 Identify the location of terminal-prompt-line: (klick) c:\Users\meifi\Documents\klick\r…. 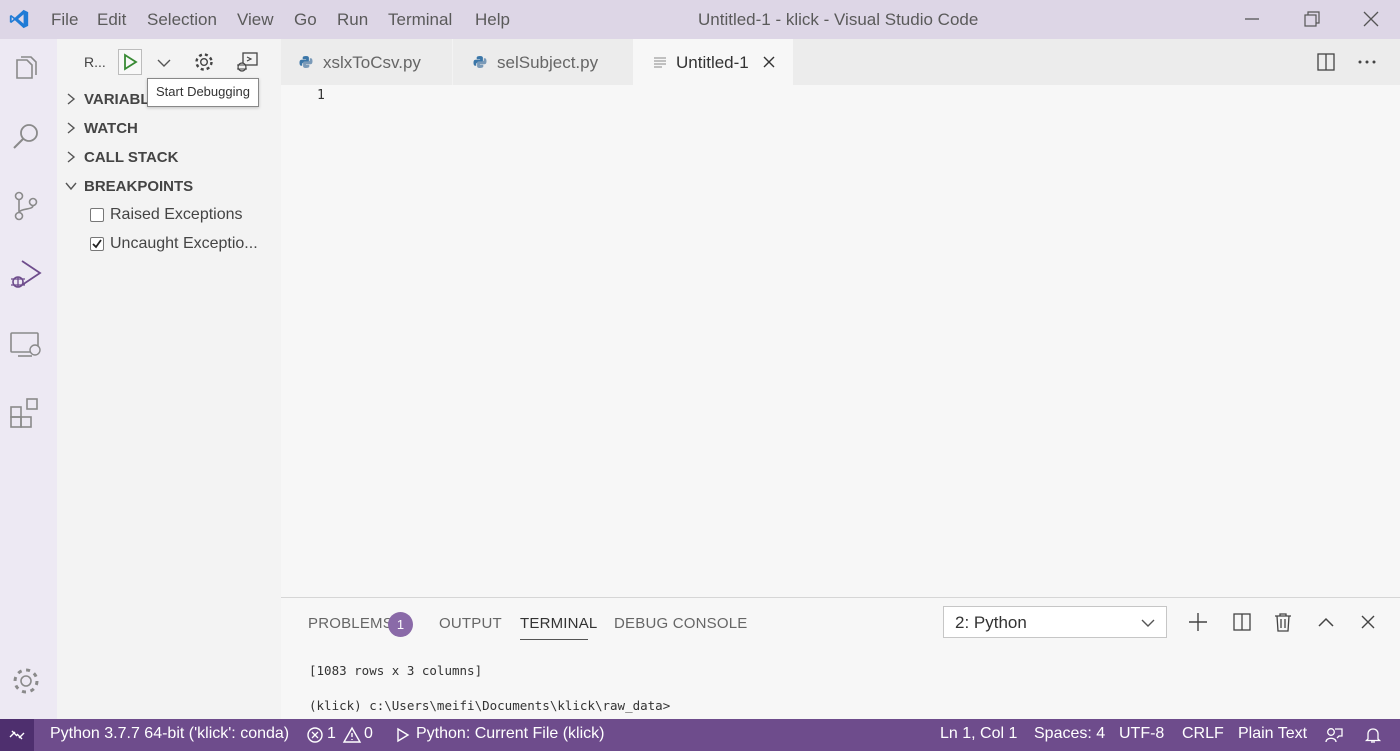
(490, 705).